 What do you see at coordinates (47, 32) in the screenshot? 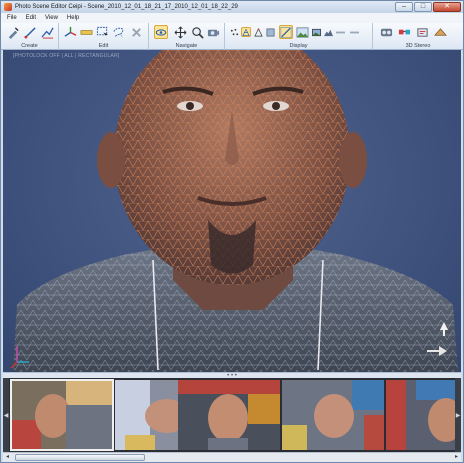
I see `draw-polyline-icon` at bounding box center [47, 32].